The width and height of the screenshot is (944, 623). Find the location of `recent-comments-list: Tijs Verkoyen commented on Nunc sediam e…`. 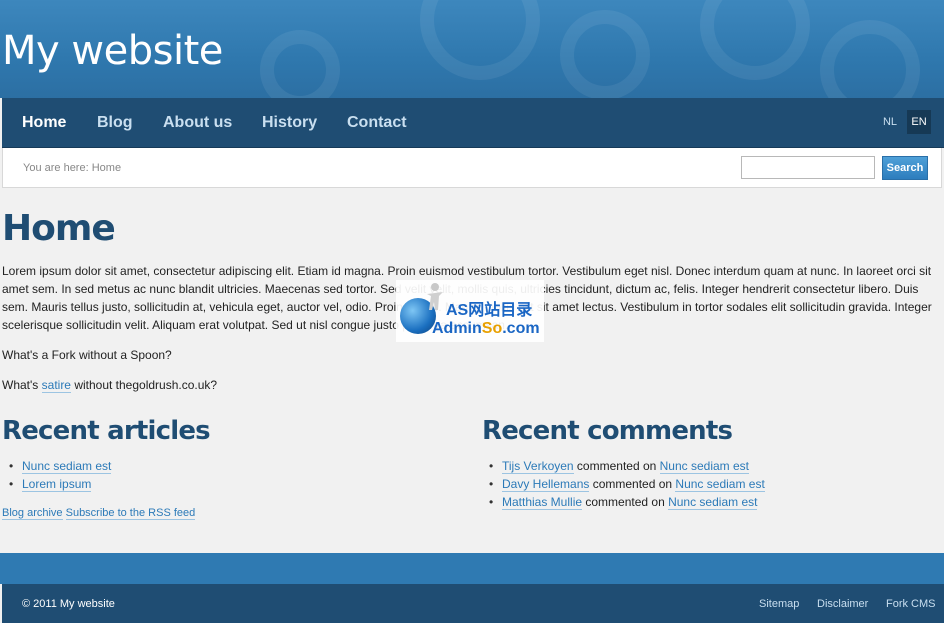

recent-comments-list: Tijs Verkoyen commented on Nunc sediam e… is located at coordinates (623, 484).